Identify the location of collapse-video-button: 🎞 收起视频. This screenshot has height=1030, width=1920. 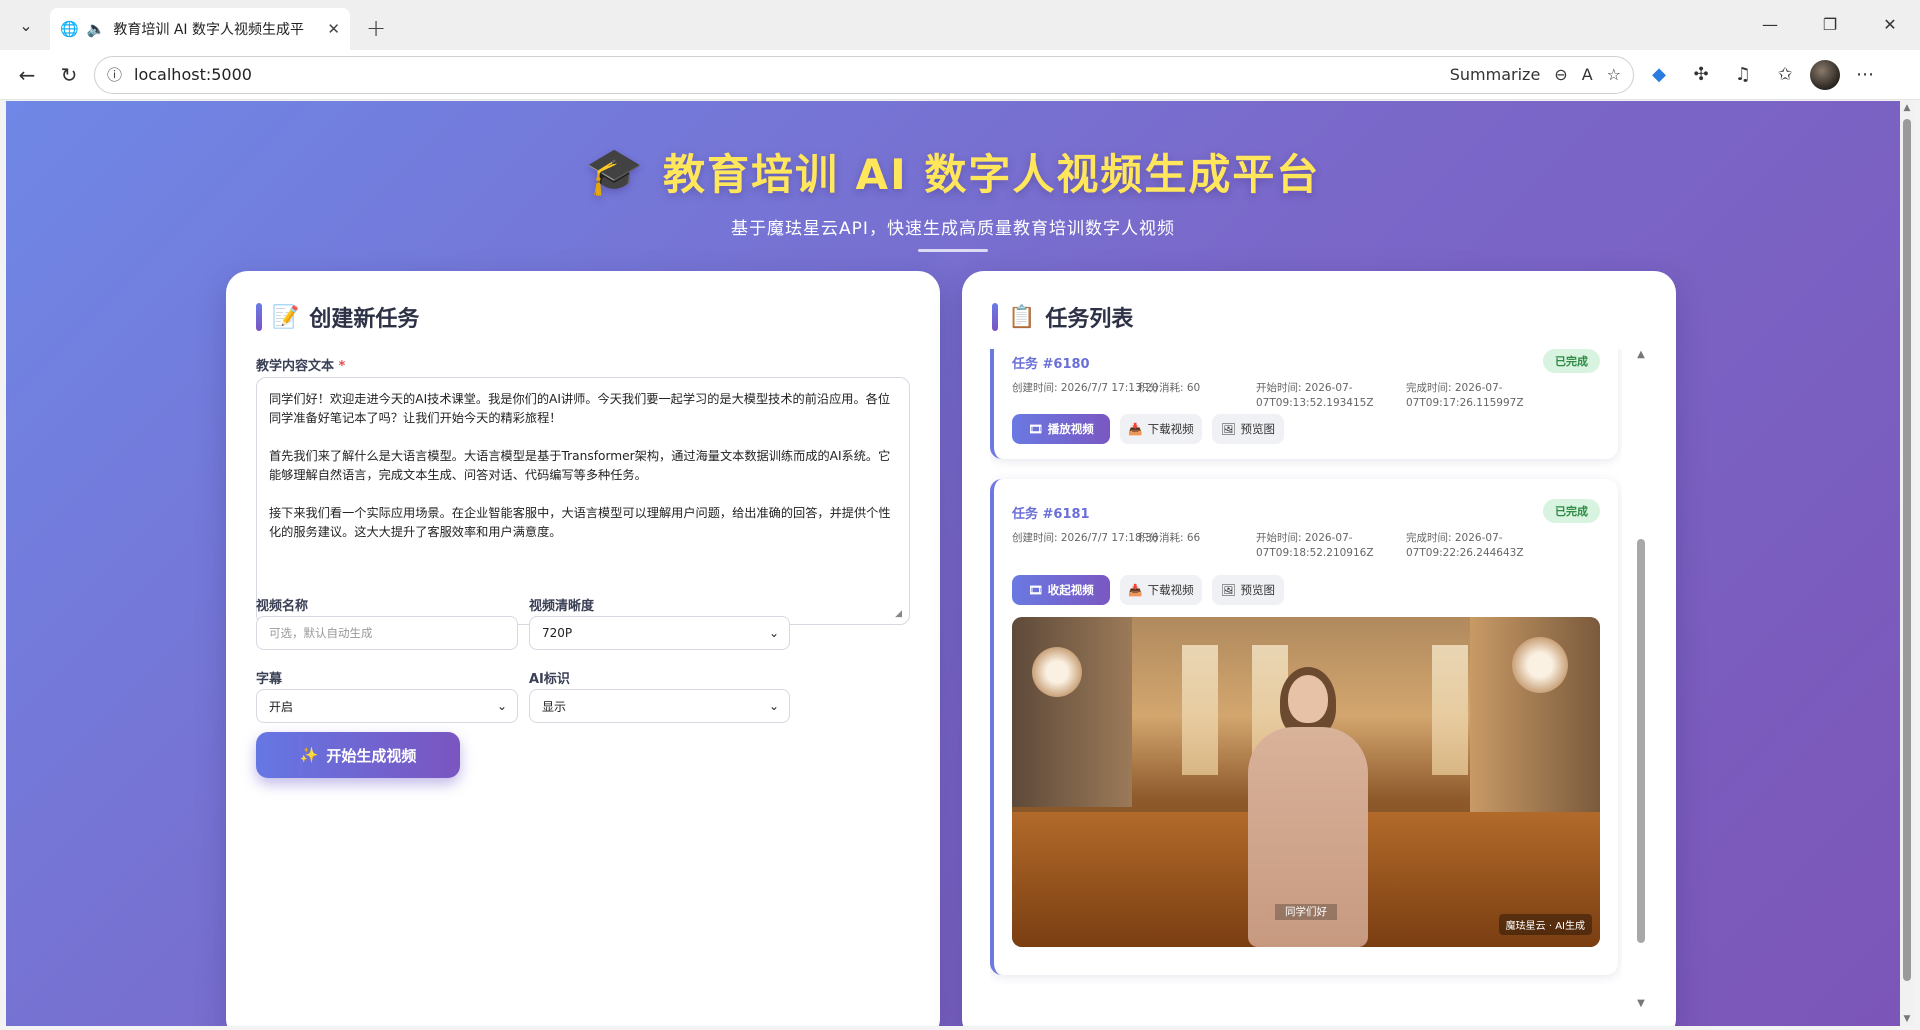
(1061, 590).